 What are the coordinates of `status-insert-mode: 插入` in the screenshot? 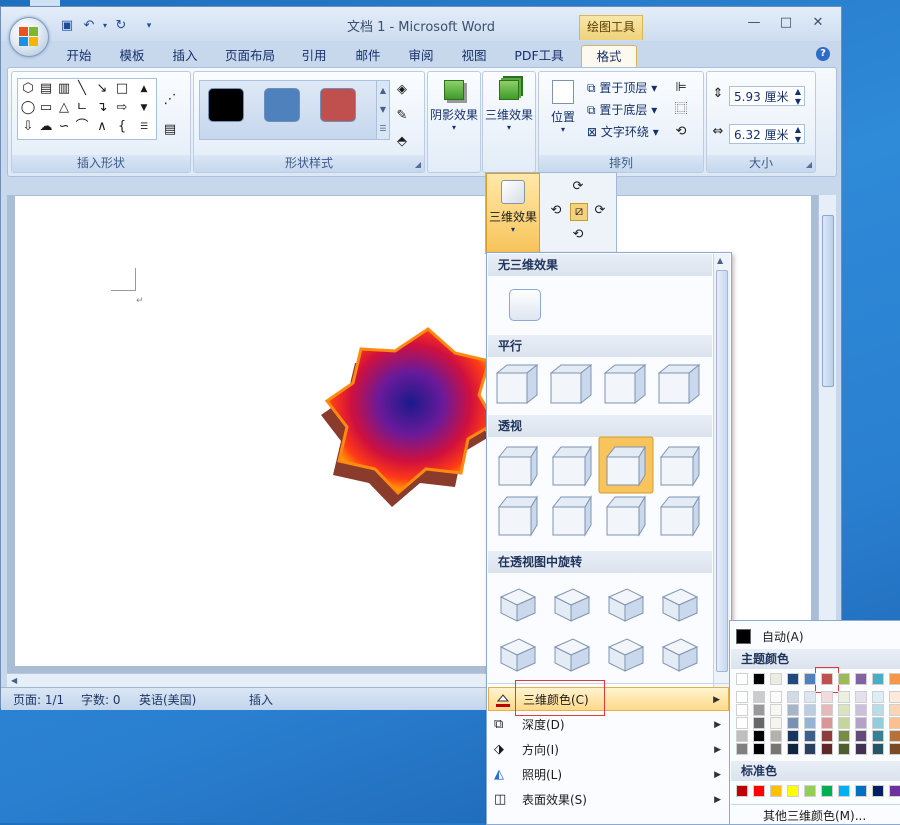 It's located at (261, 699).